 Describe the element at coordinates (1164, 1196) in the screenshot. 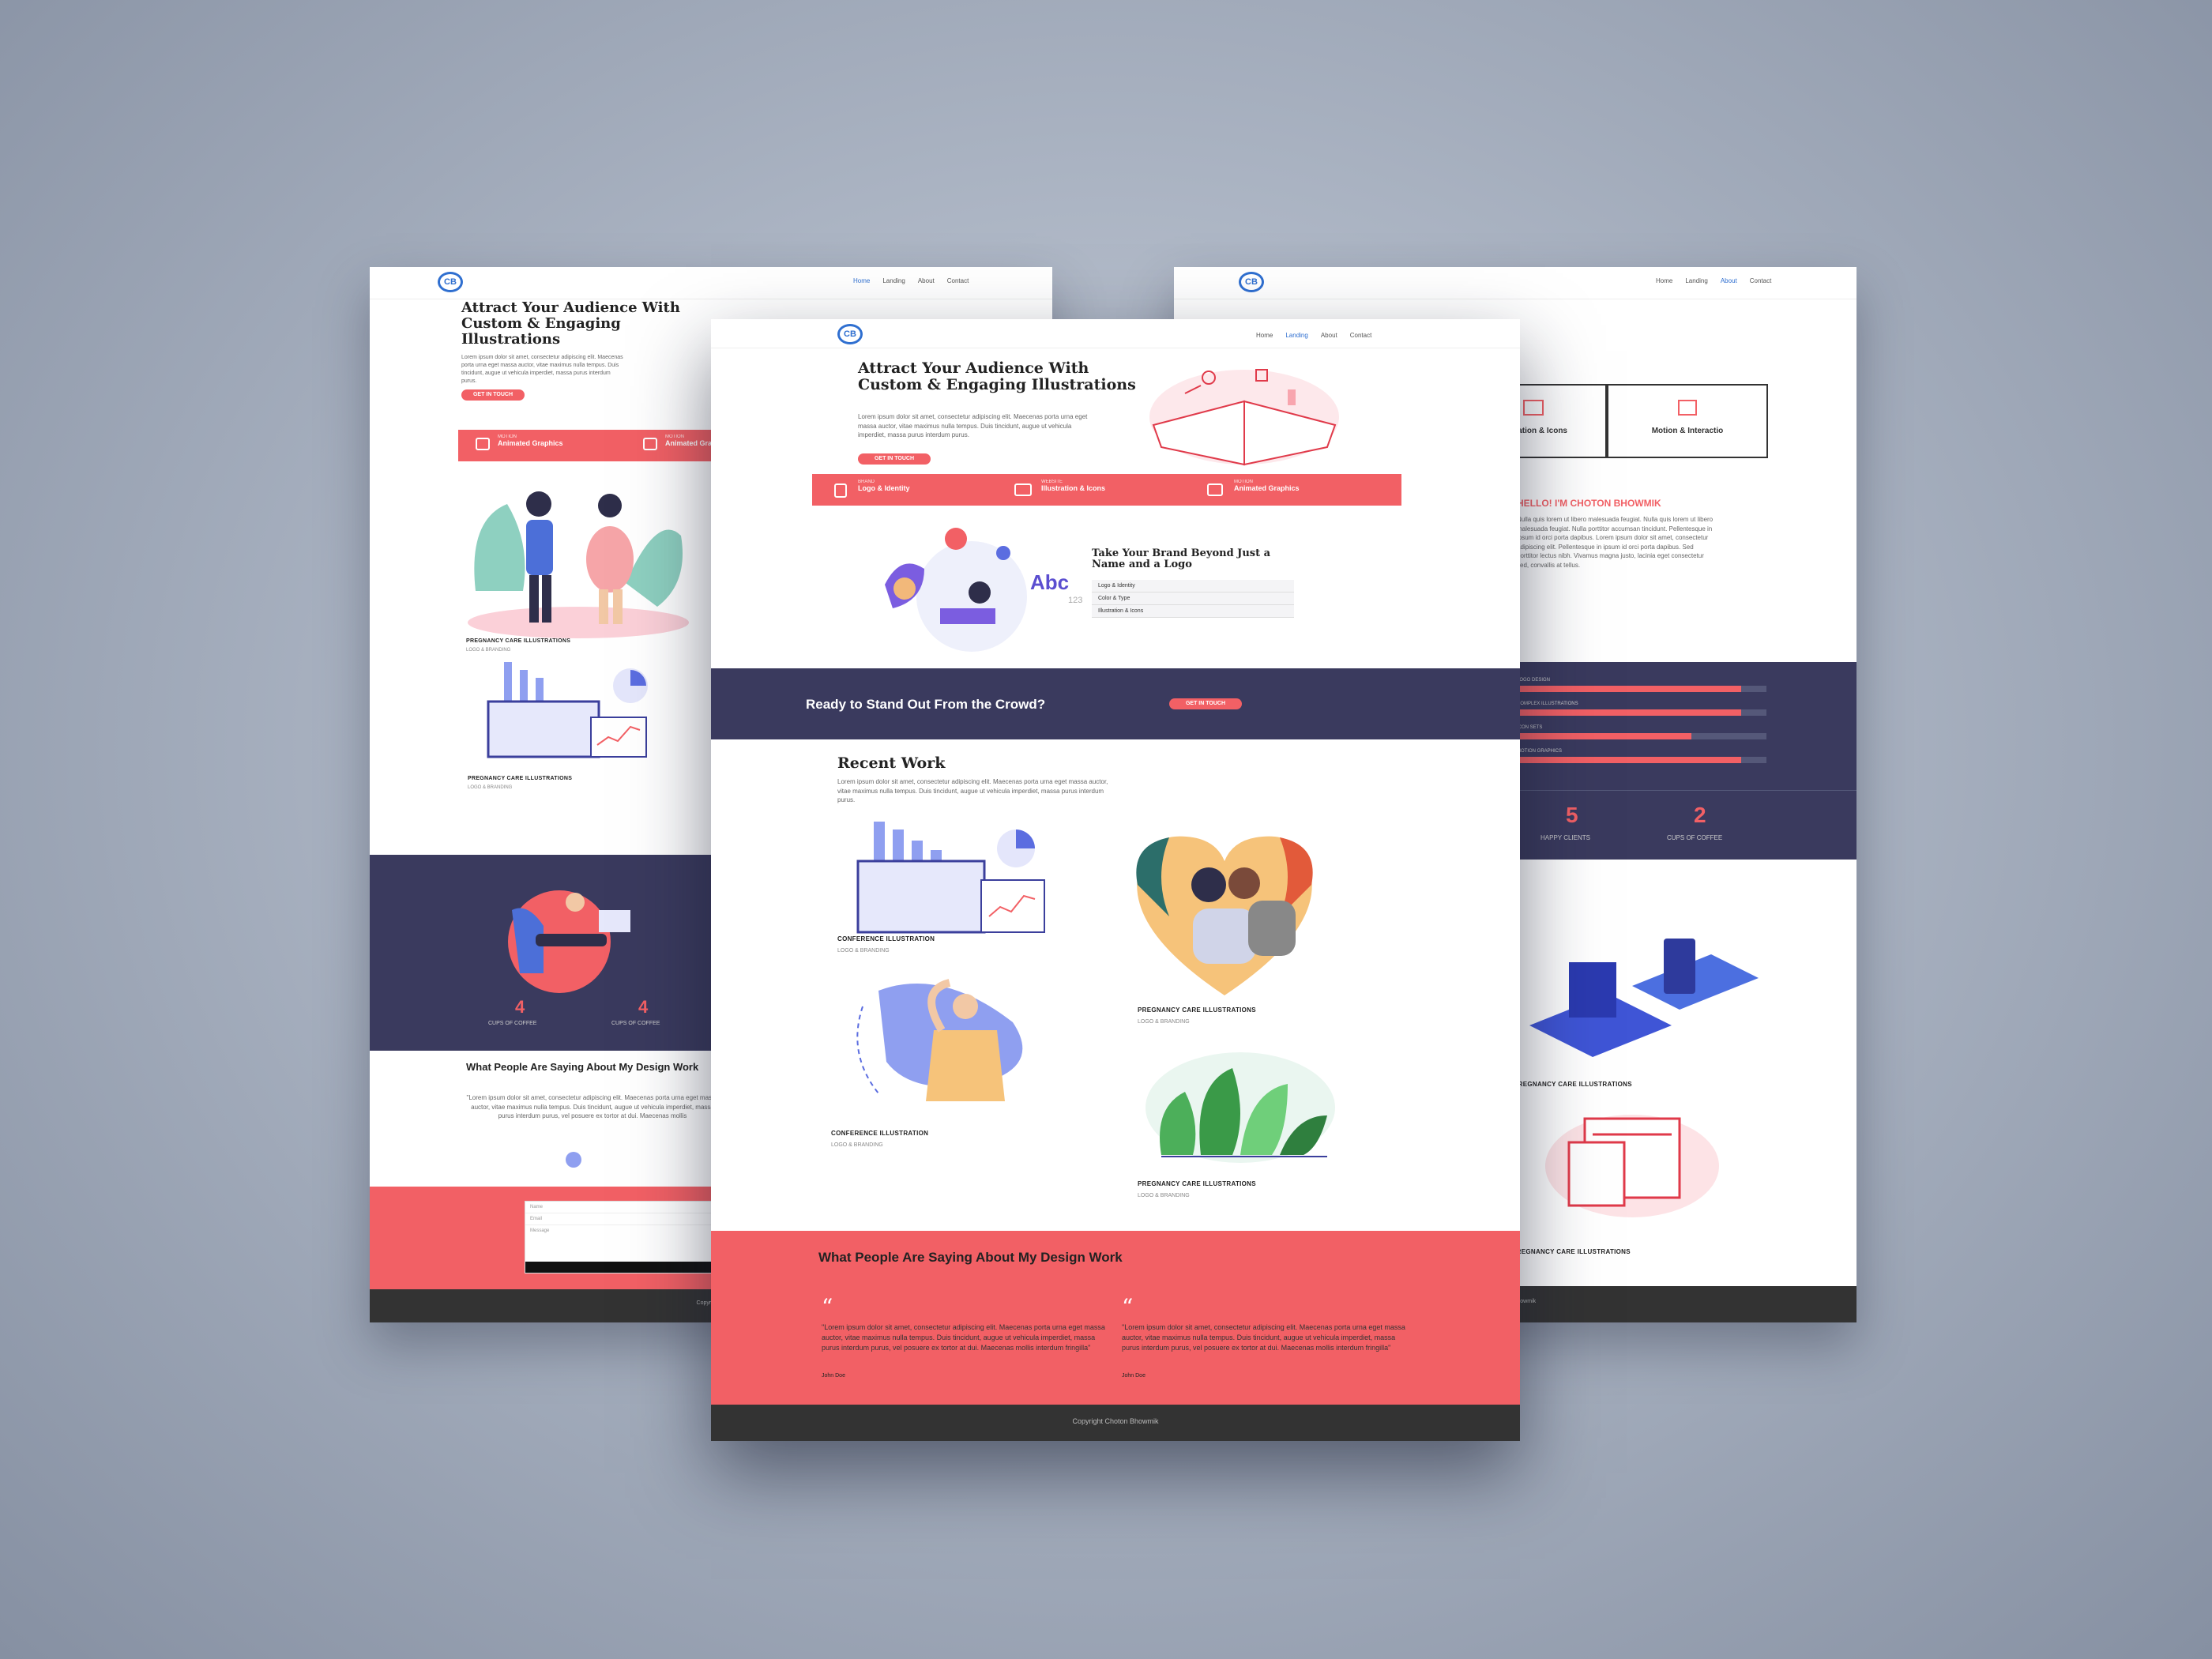

I see `work-sub-4: LOGO & BRANDING` at that location.